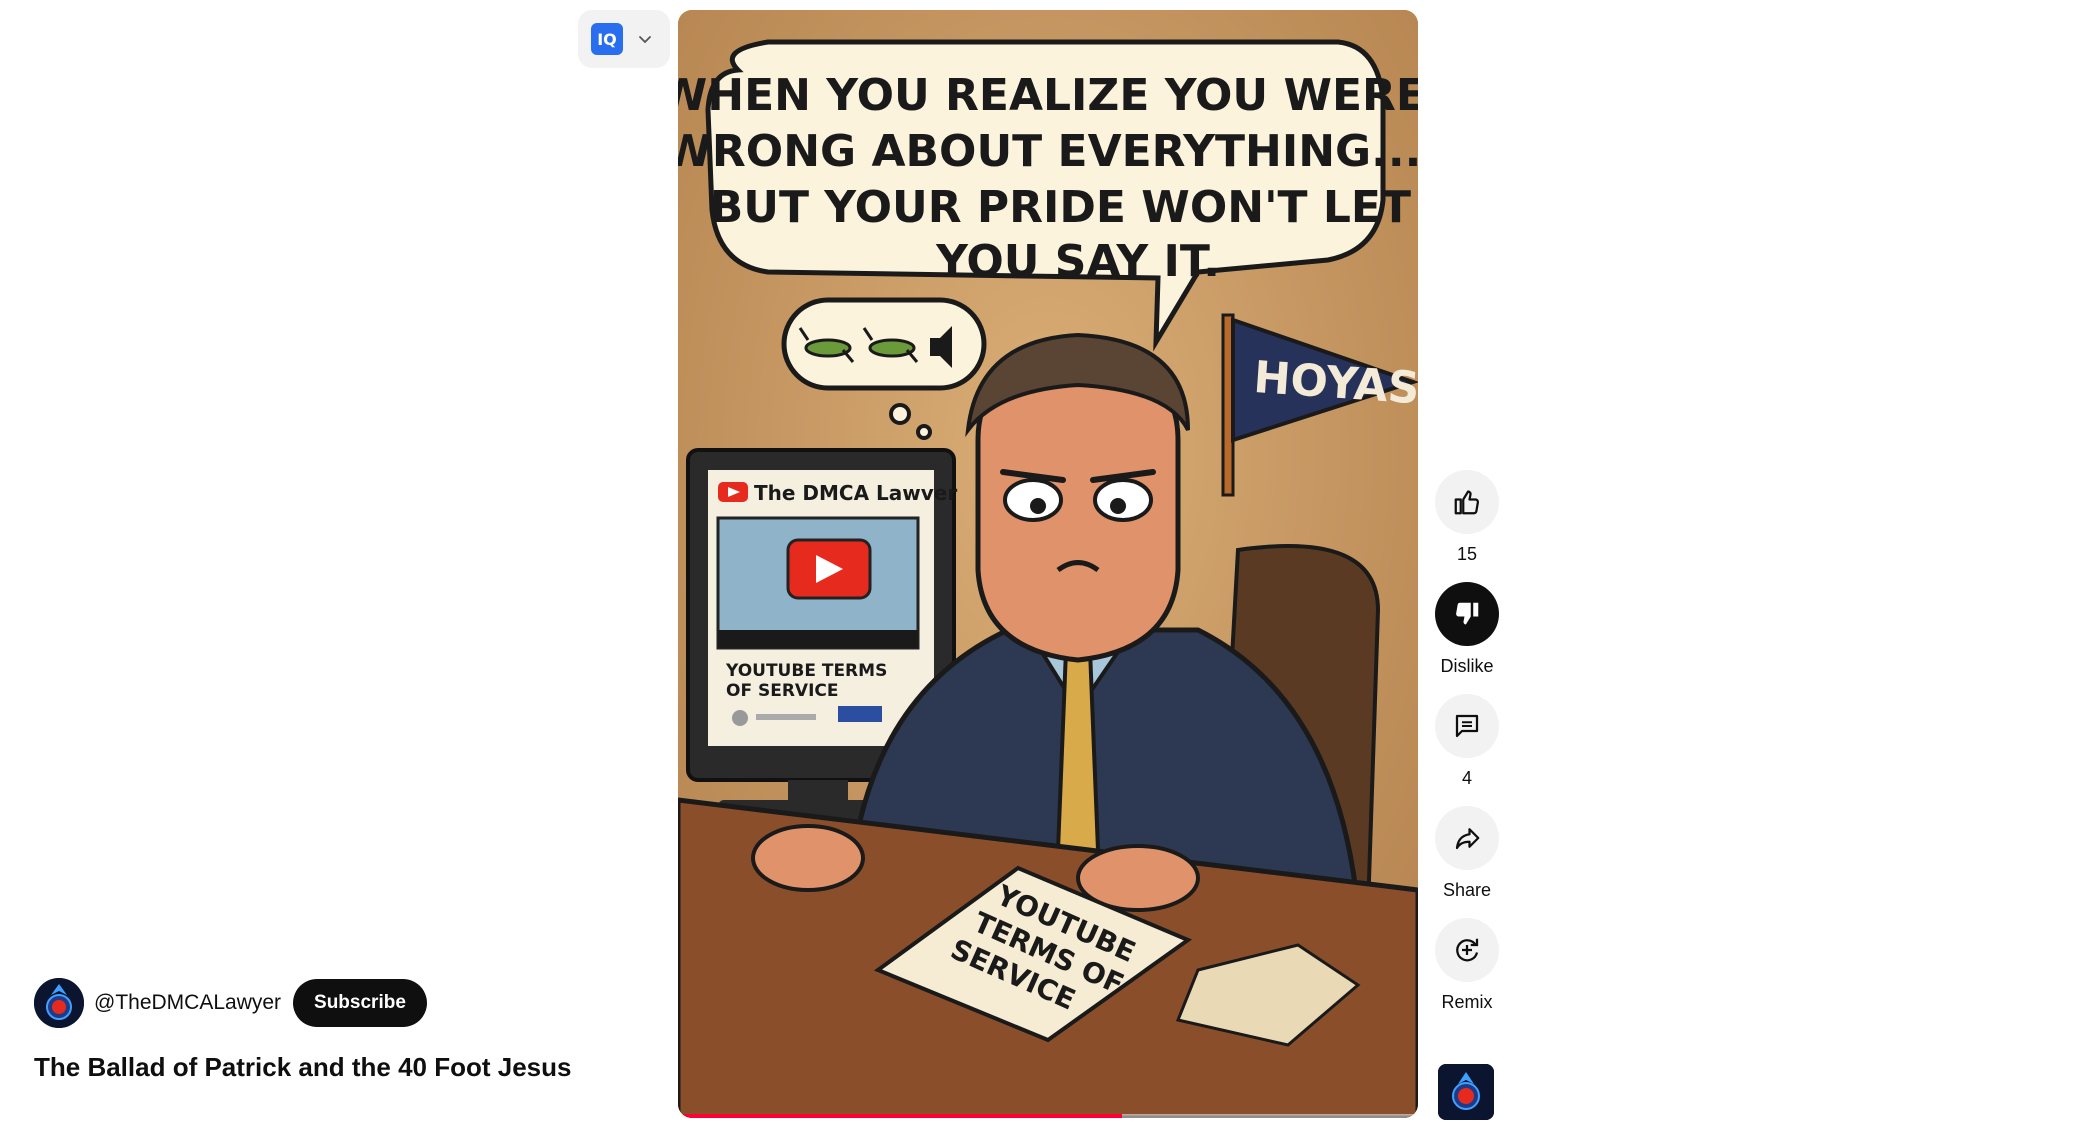 The width and height of the screenshot is (2092, 1132). I want to click on share-label: Share, so click(1467, 890).